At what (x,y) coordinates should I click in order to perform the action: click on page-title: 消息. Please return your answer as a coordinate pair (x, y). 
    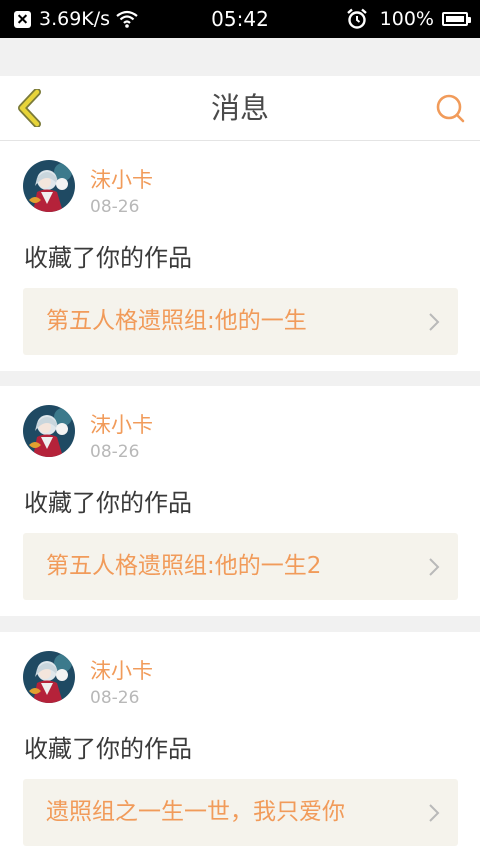
    Looking at the image, I should click on (239, 108).